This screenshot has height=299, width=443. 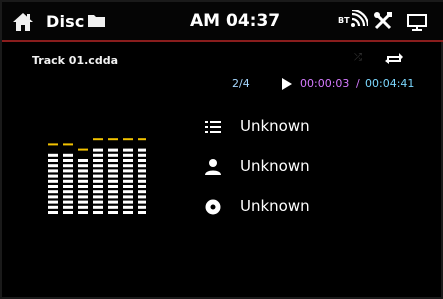 What do you see at coordinates (213, 207) in the screenshot?
I see `disc-icon` at bounding box center [213, 207].